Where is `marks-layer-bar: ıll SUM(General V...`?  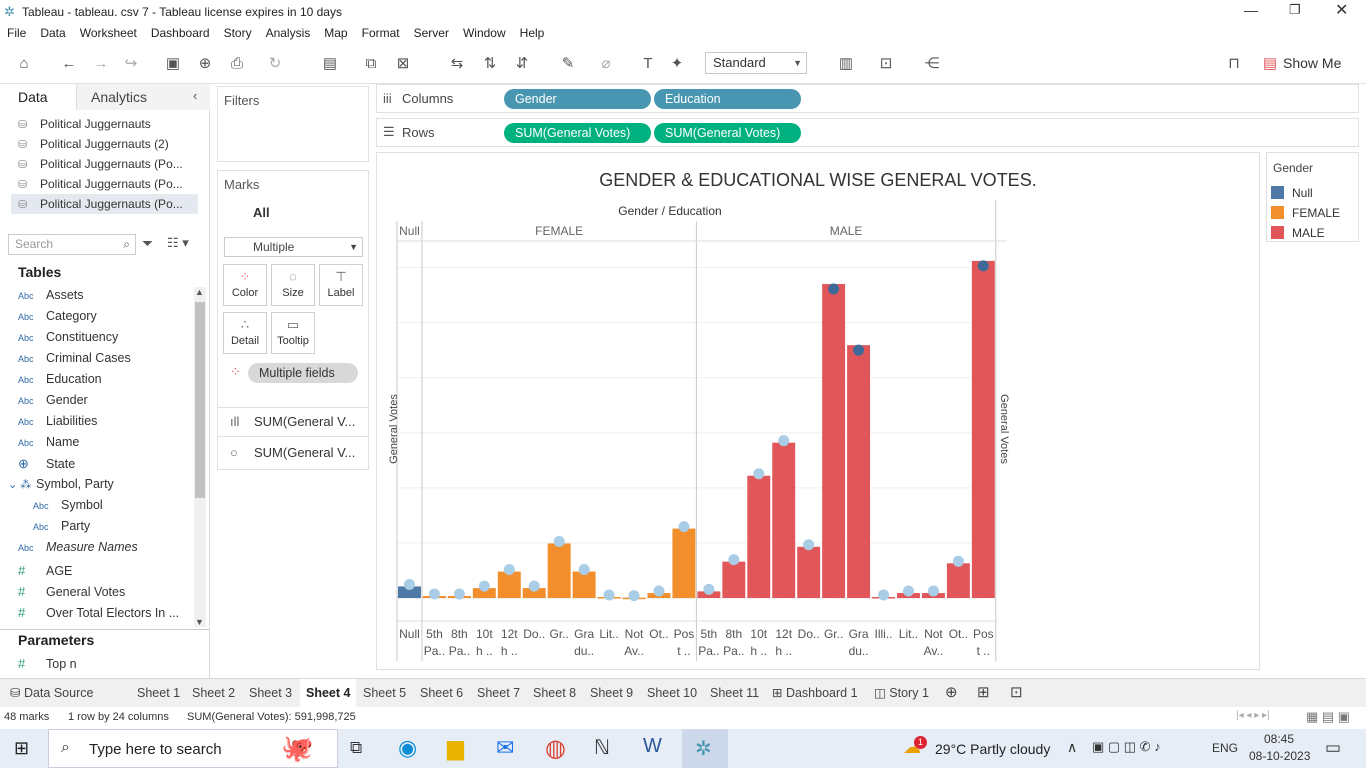
marks-layer-bar: ıll SUM(General V... is located at coordinates (293, 422).